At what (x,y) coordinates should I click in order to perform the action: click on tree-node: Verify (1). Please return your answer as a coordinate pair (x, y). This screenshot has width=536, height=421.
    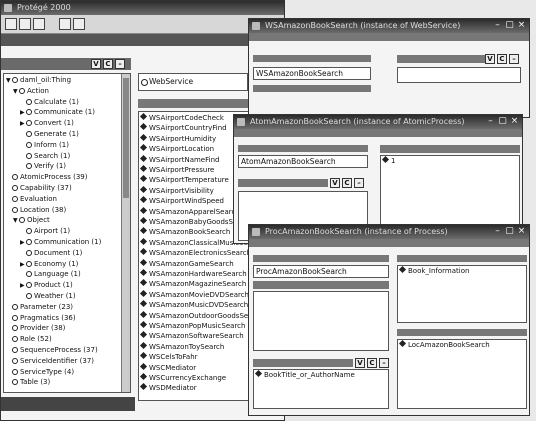
    Looking at the image, I should click on (43, 166).